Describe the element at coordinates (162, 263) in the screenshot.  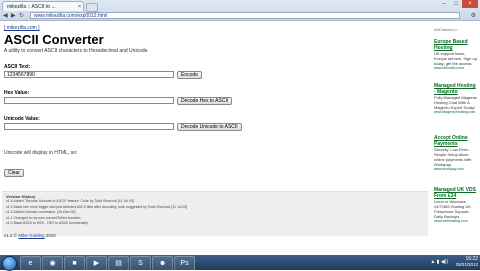
I see `user-photo-icon: ☻` at that location.